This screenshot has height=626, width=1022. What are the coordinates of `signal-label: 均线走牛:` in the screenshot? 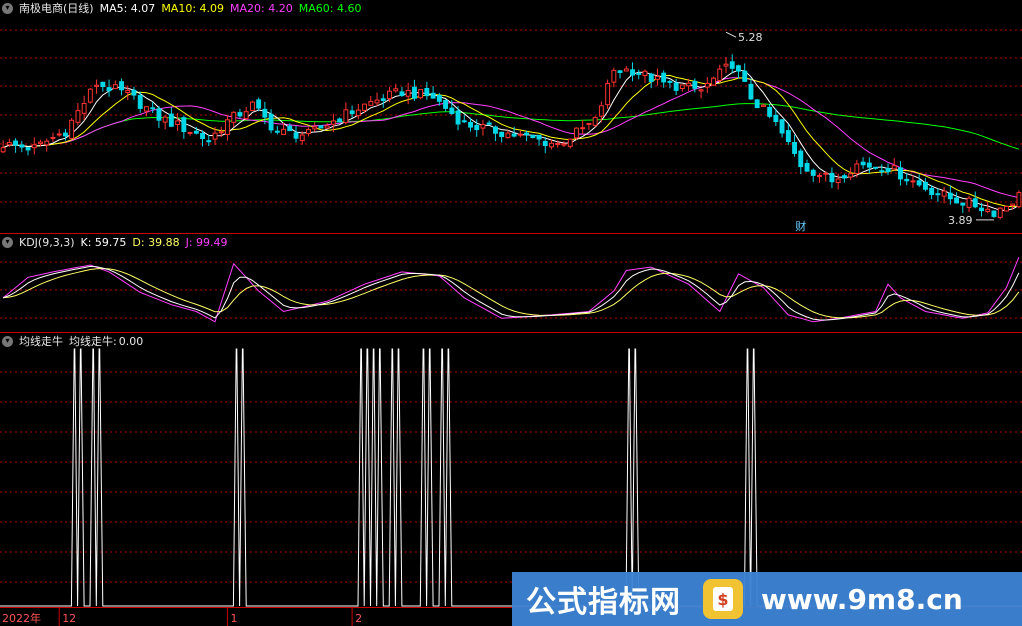 It's located at (93, 341).